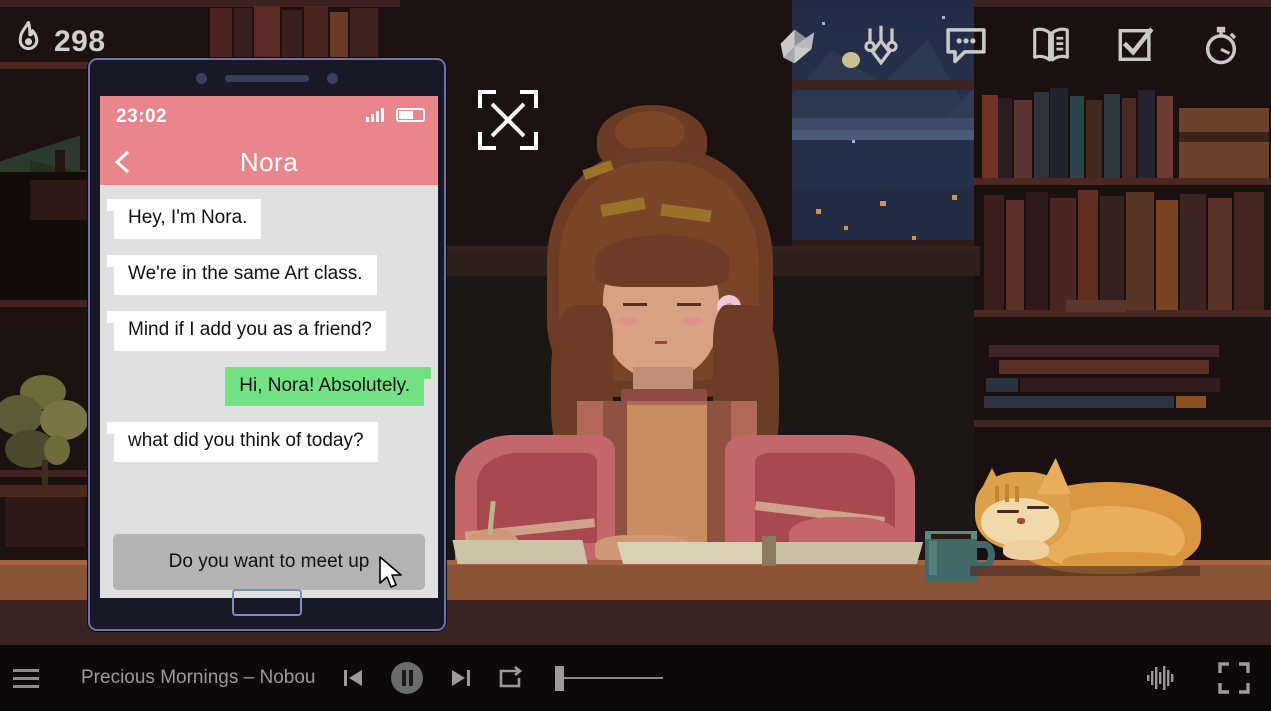 Image resolution: width=1271 pixels, height=711 pixels. I want to click on camera-dot-right, so click(332, 78).